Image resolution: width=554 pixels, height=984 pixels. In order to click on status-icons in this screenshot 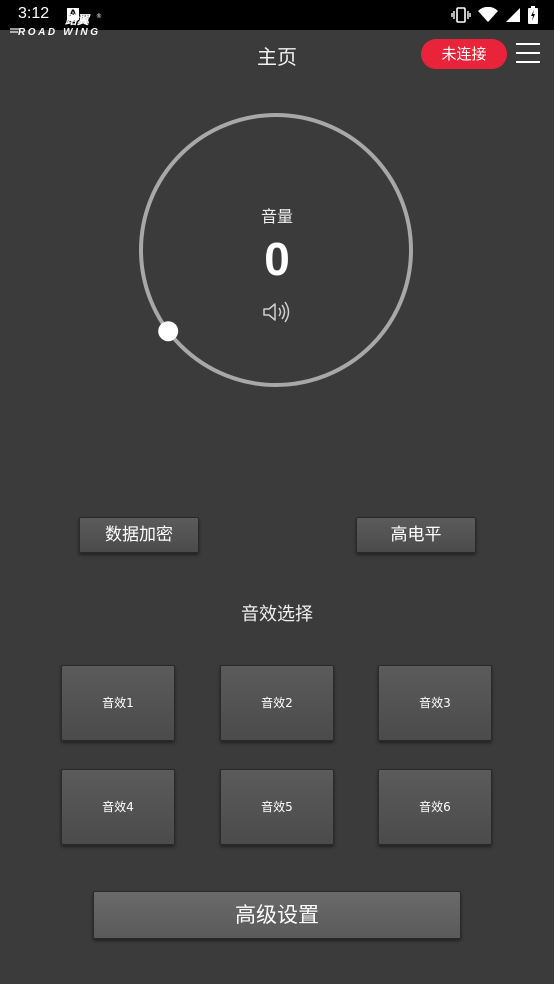, I will do `click(494, 15)`.